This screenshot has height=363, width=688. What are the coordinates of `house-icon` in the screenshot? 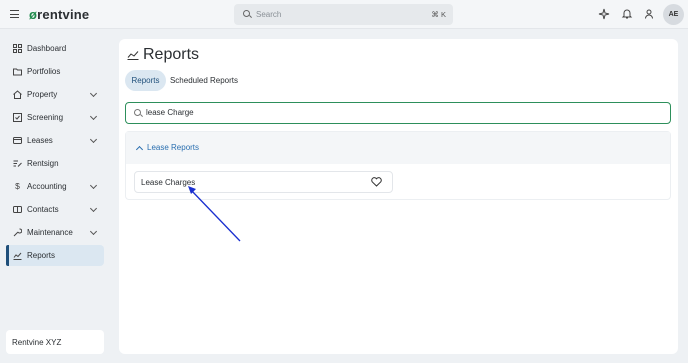 It's located at (17, 94).